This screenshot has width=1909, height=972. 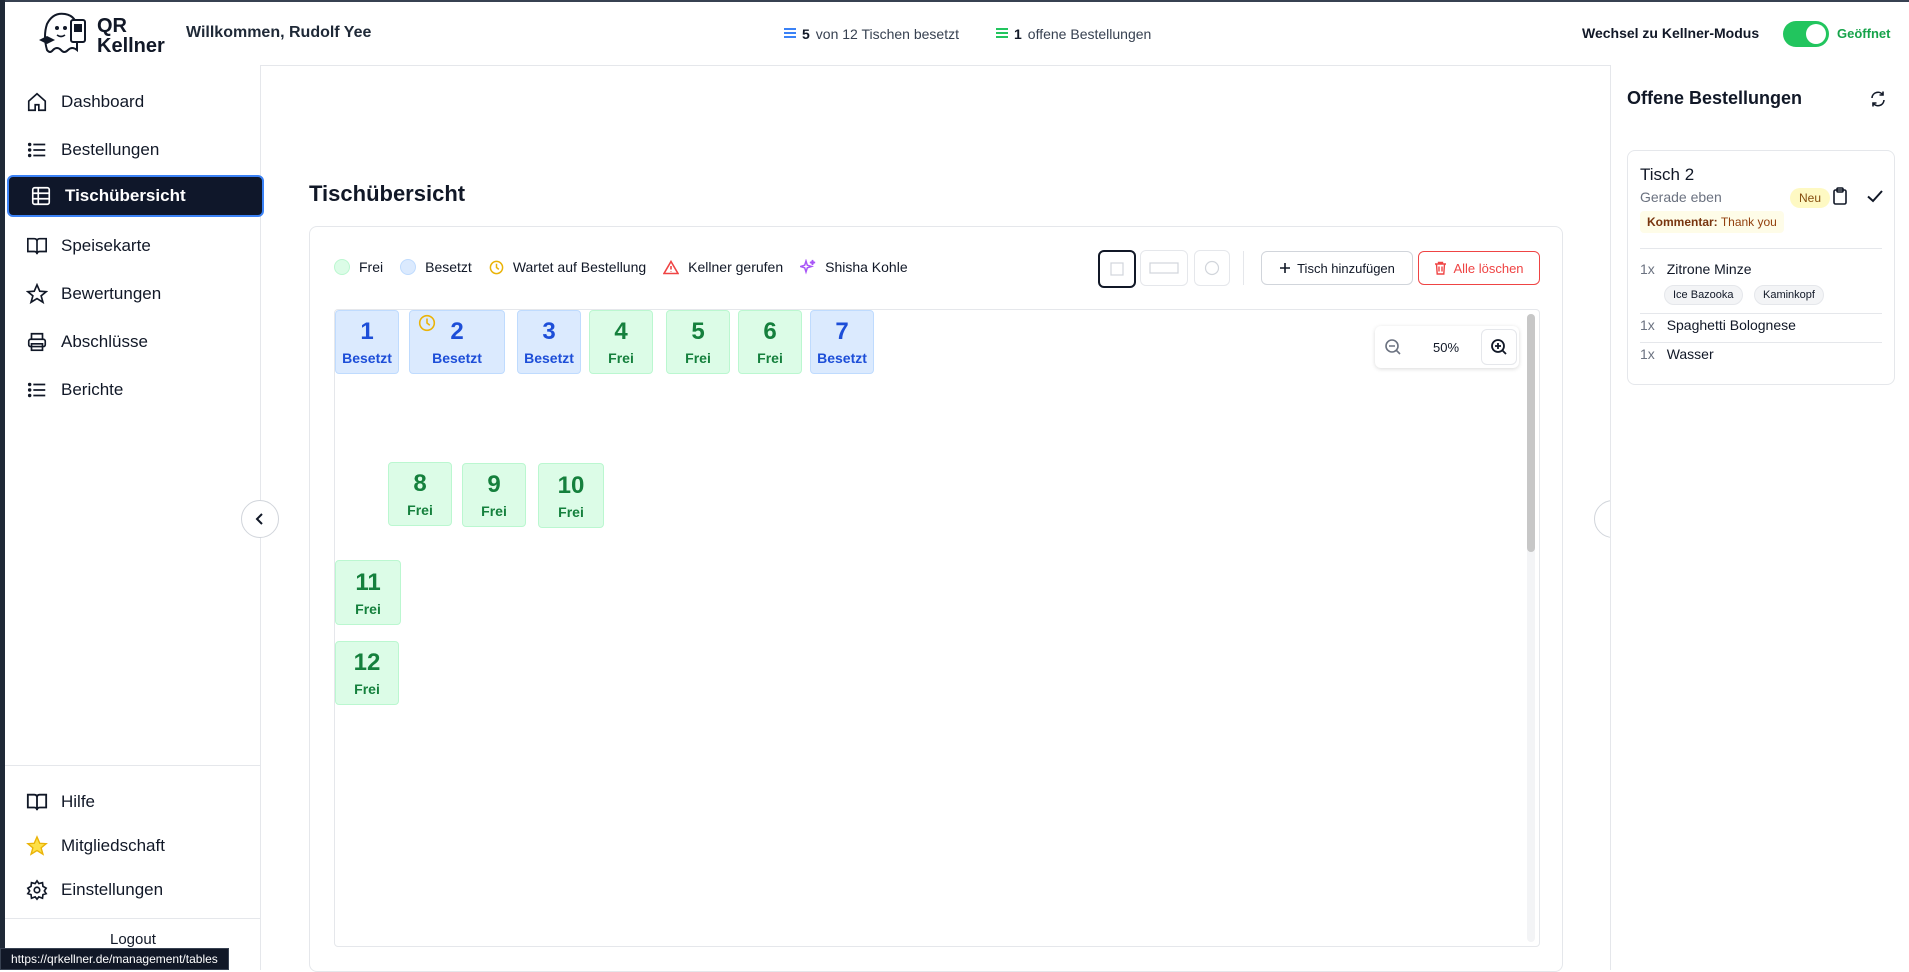 What do you see at coordinates (457, 331) in the screenshot?
I see `table-number: 2` at bounding box center [457, 331].